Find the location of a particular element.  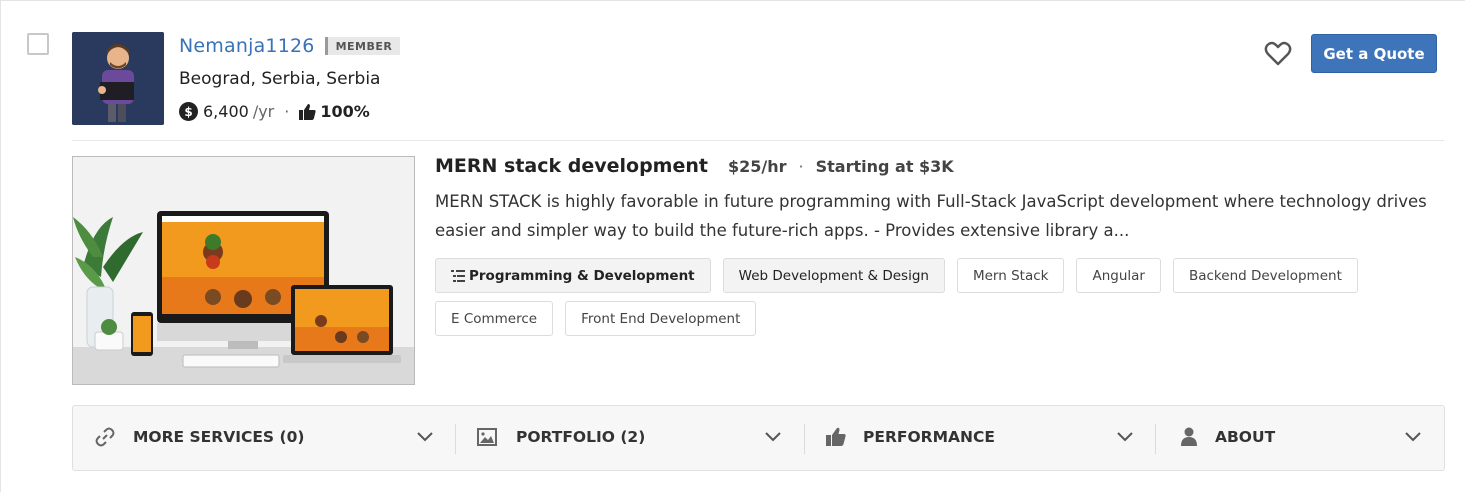

rating-value: 100% is located at coordinates (345, 111).